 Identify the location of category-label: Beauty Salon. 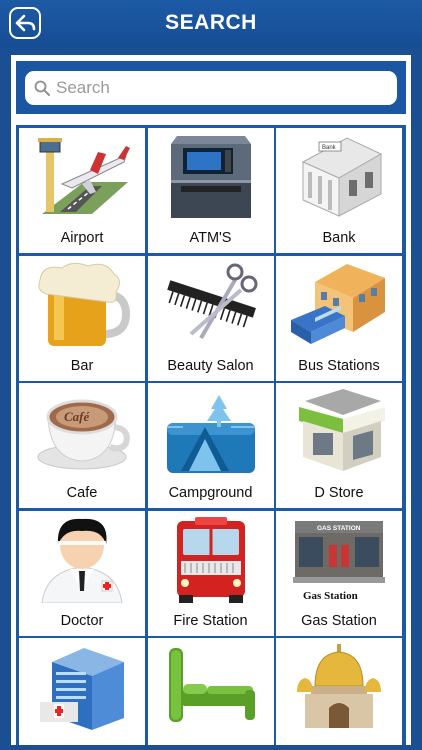
(210, 365).